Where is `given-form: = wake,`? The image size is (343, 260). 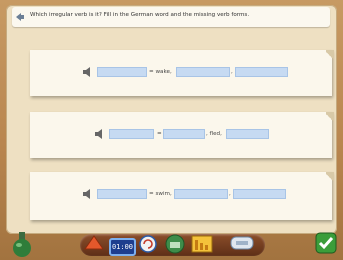
given-form: = wake, is located at coordinates (160, 72).